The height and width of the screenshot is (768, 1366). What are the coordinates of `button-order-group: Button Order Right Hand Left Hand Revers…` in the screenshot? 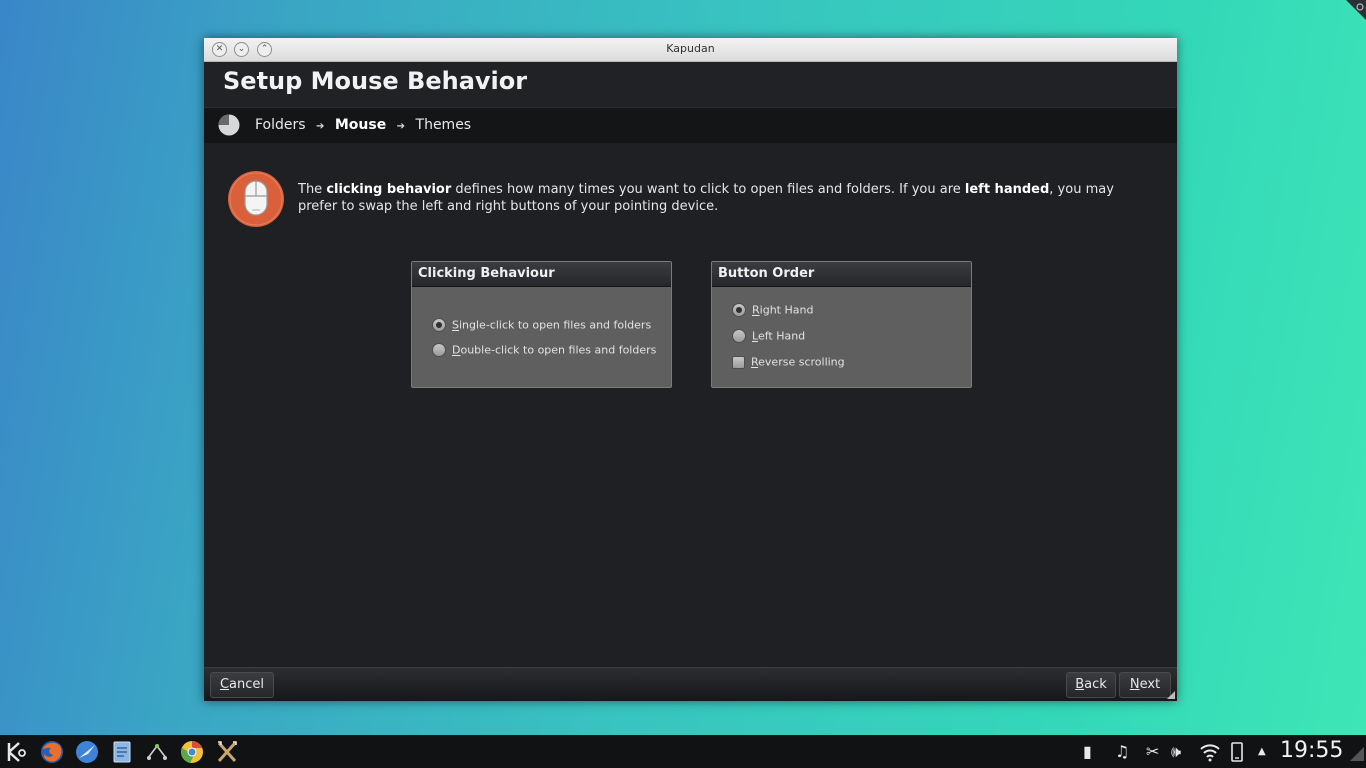 It's located at (841, 324).